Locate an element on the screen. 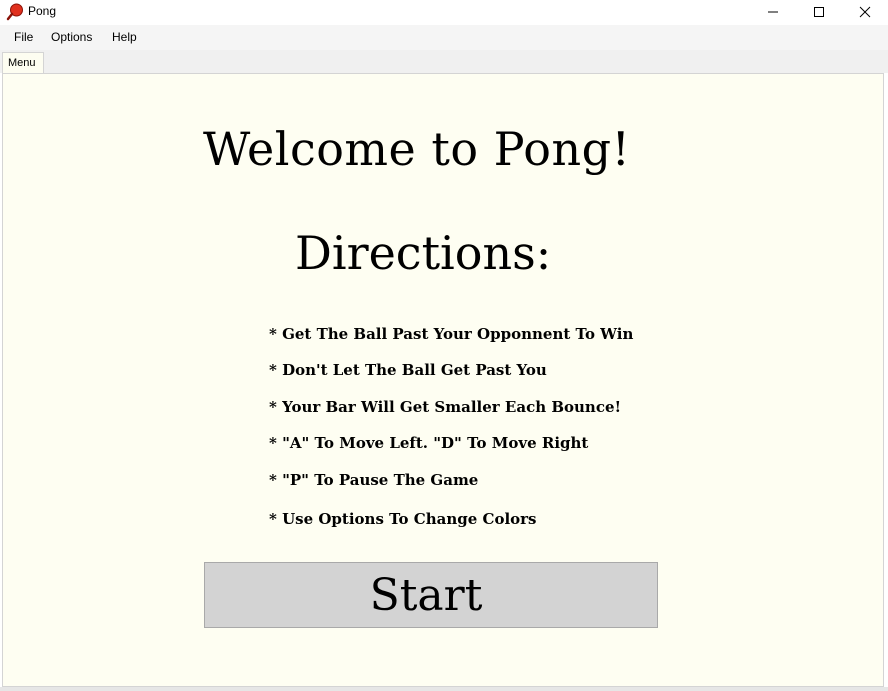 This screenshot has width=888, height=691. menu-bar: File Options Help is located at coordinates (444, 37).